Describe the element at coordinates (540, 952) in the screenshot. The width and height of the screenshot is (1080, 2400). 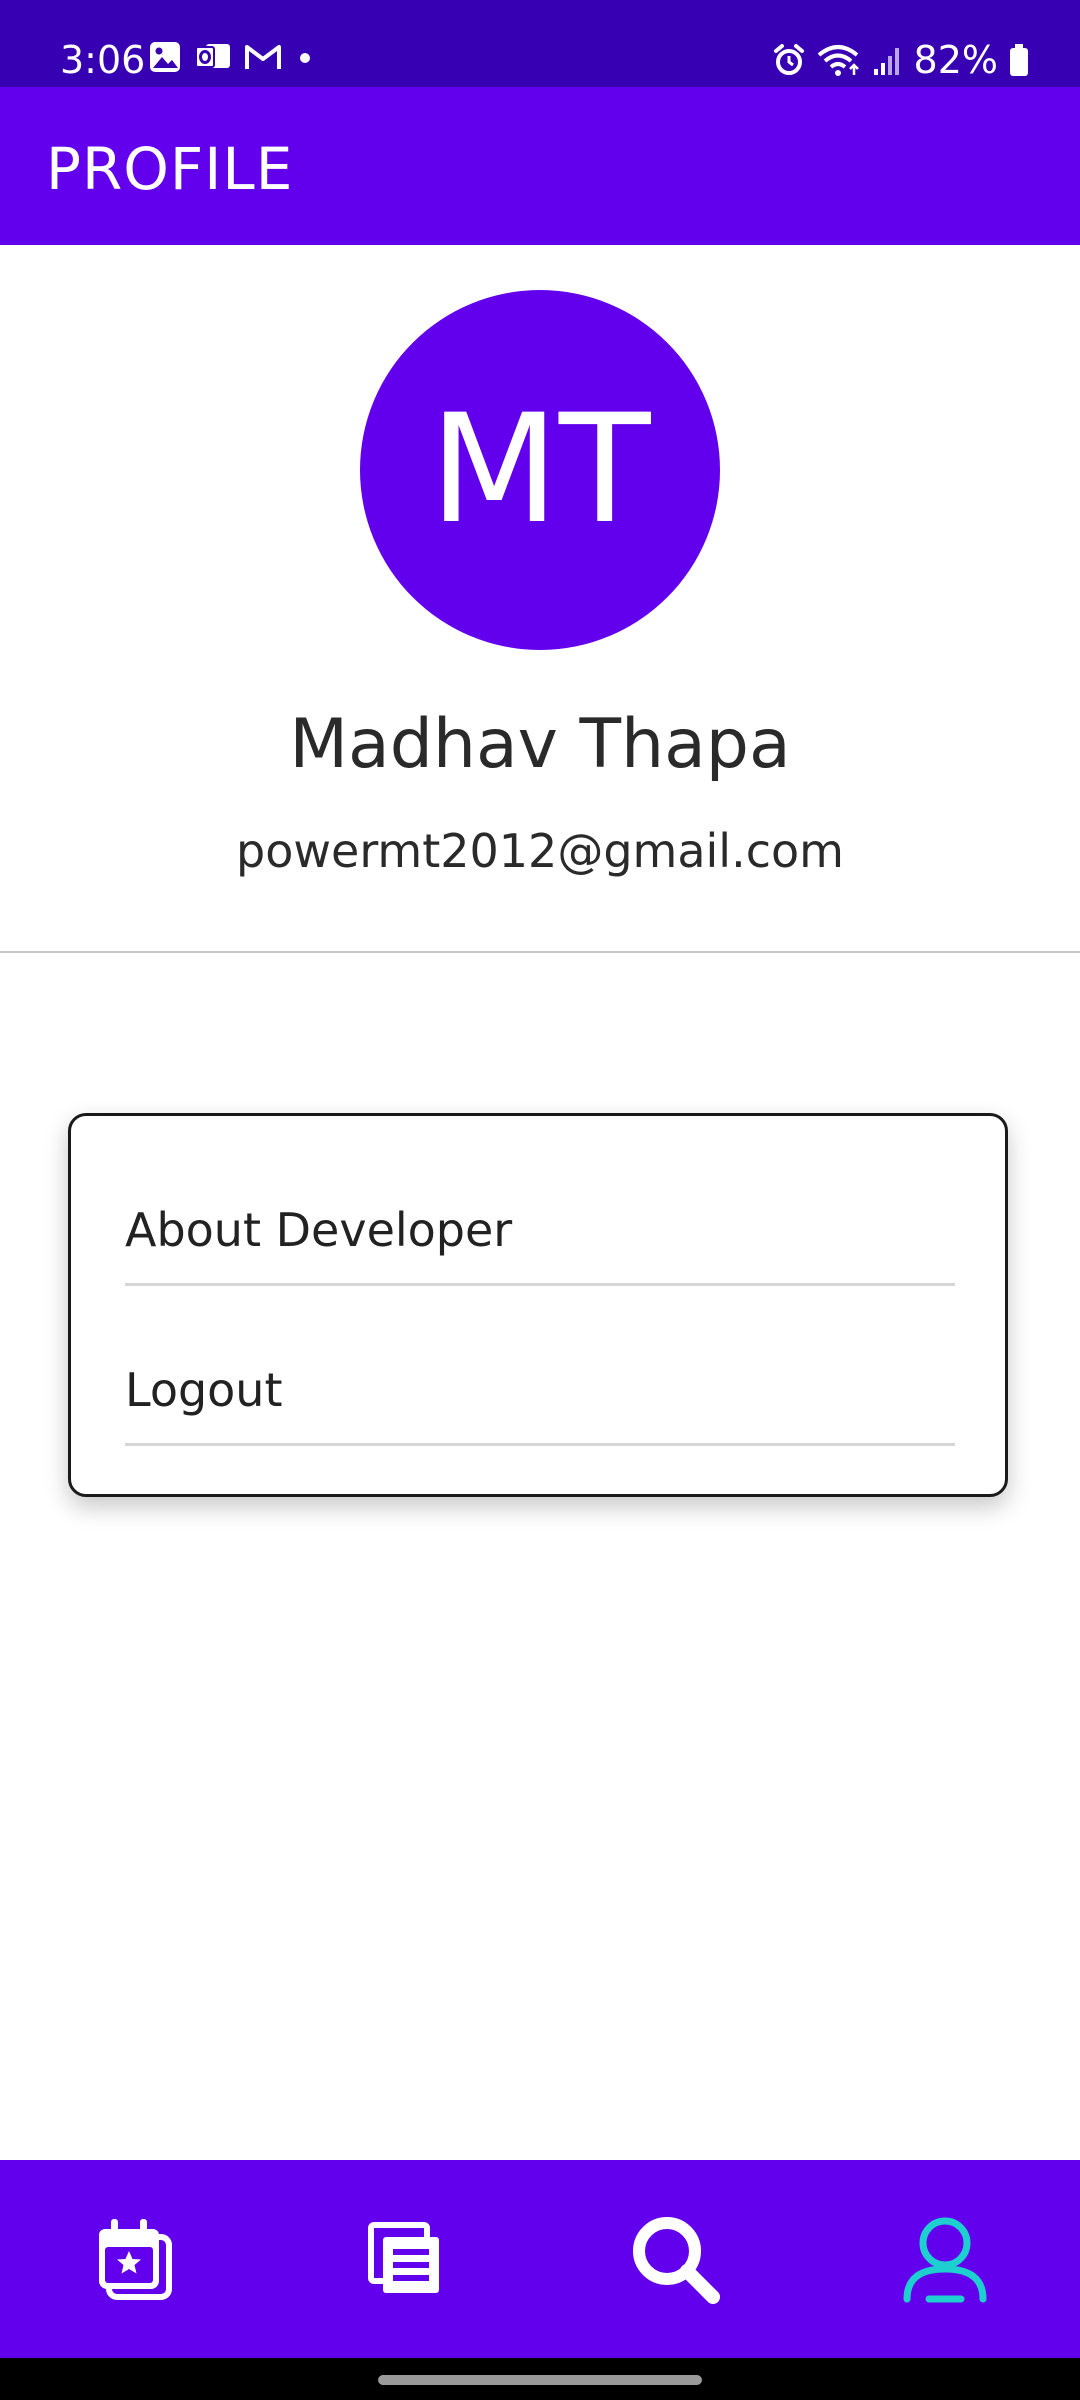
I see `divider` at that location.